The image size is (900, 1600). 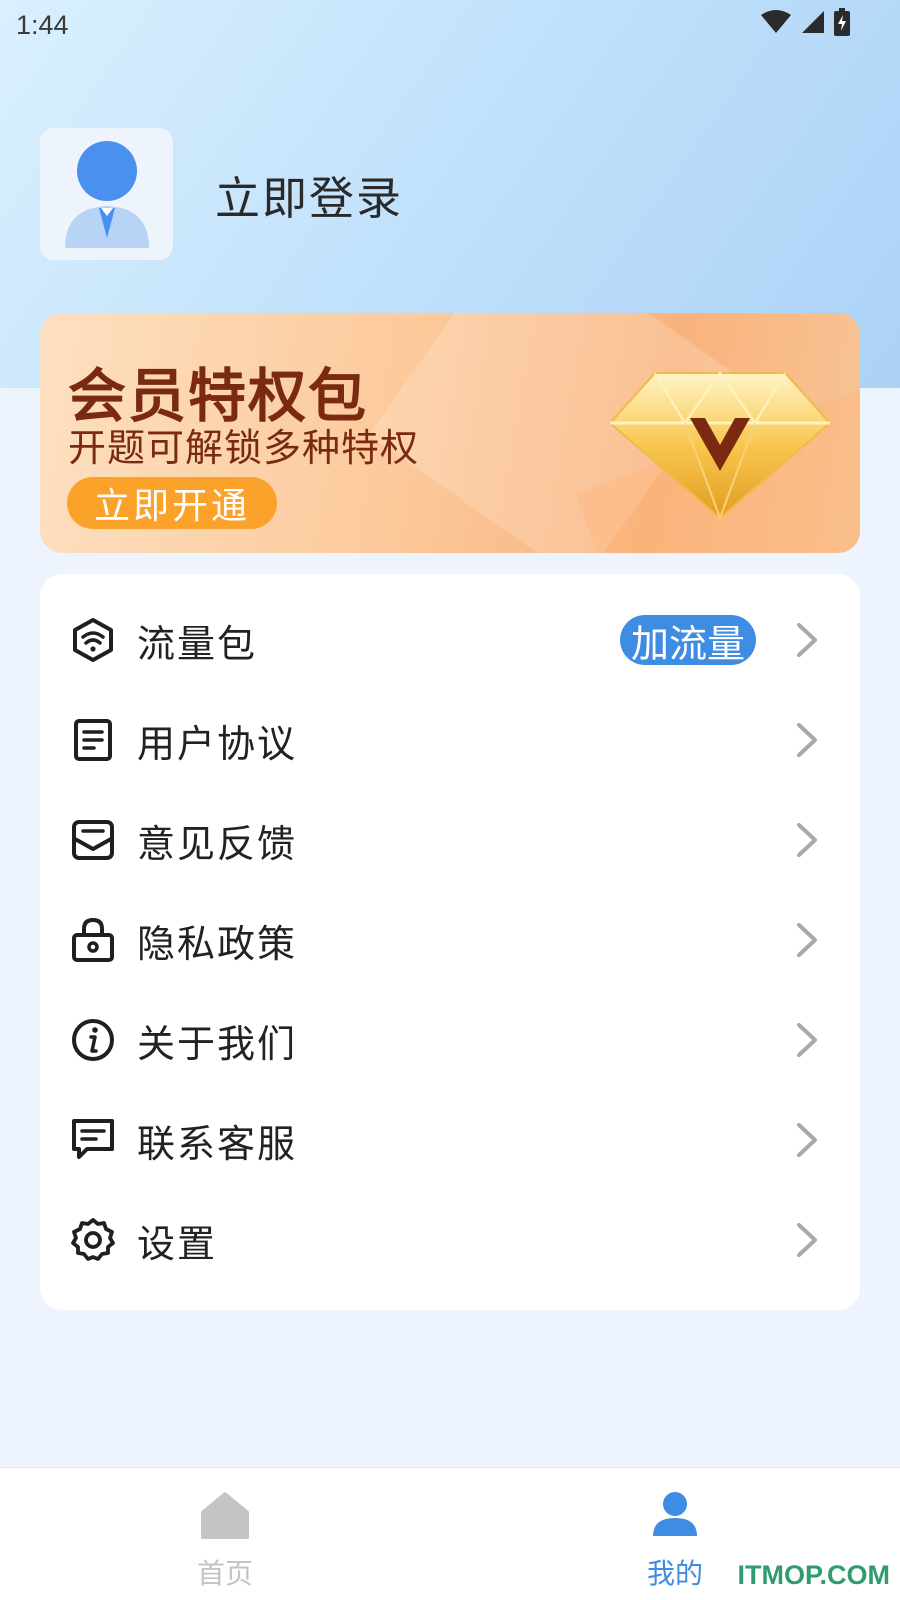 I want to click on status-time: 1:44, so click(x=42, y=25).